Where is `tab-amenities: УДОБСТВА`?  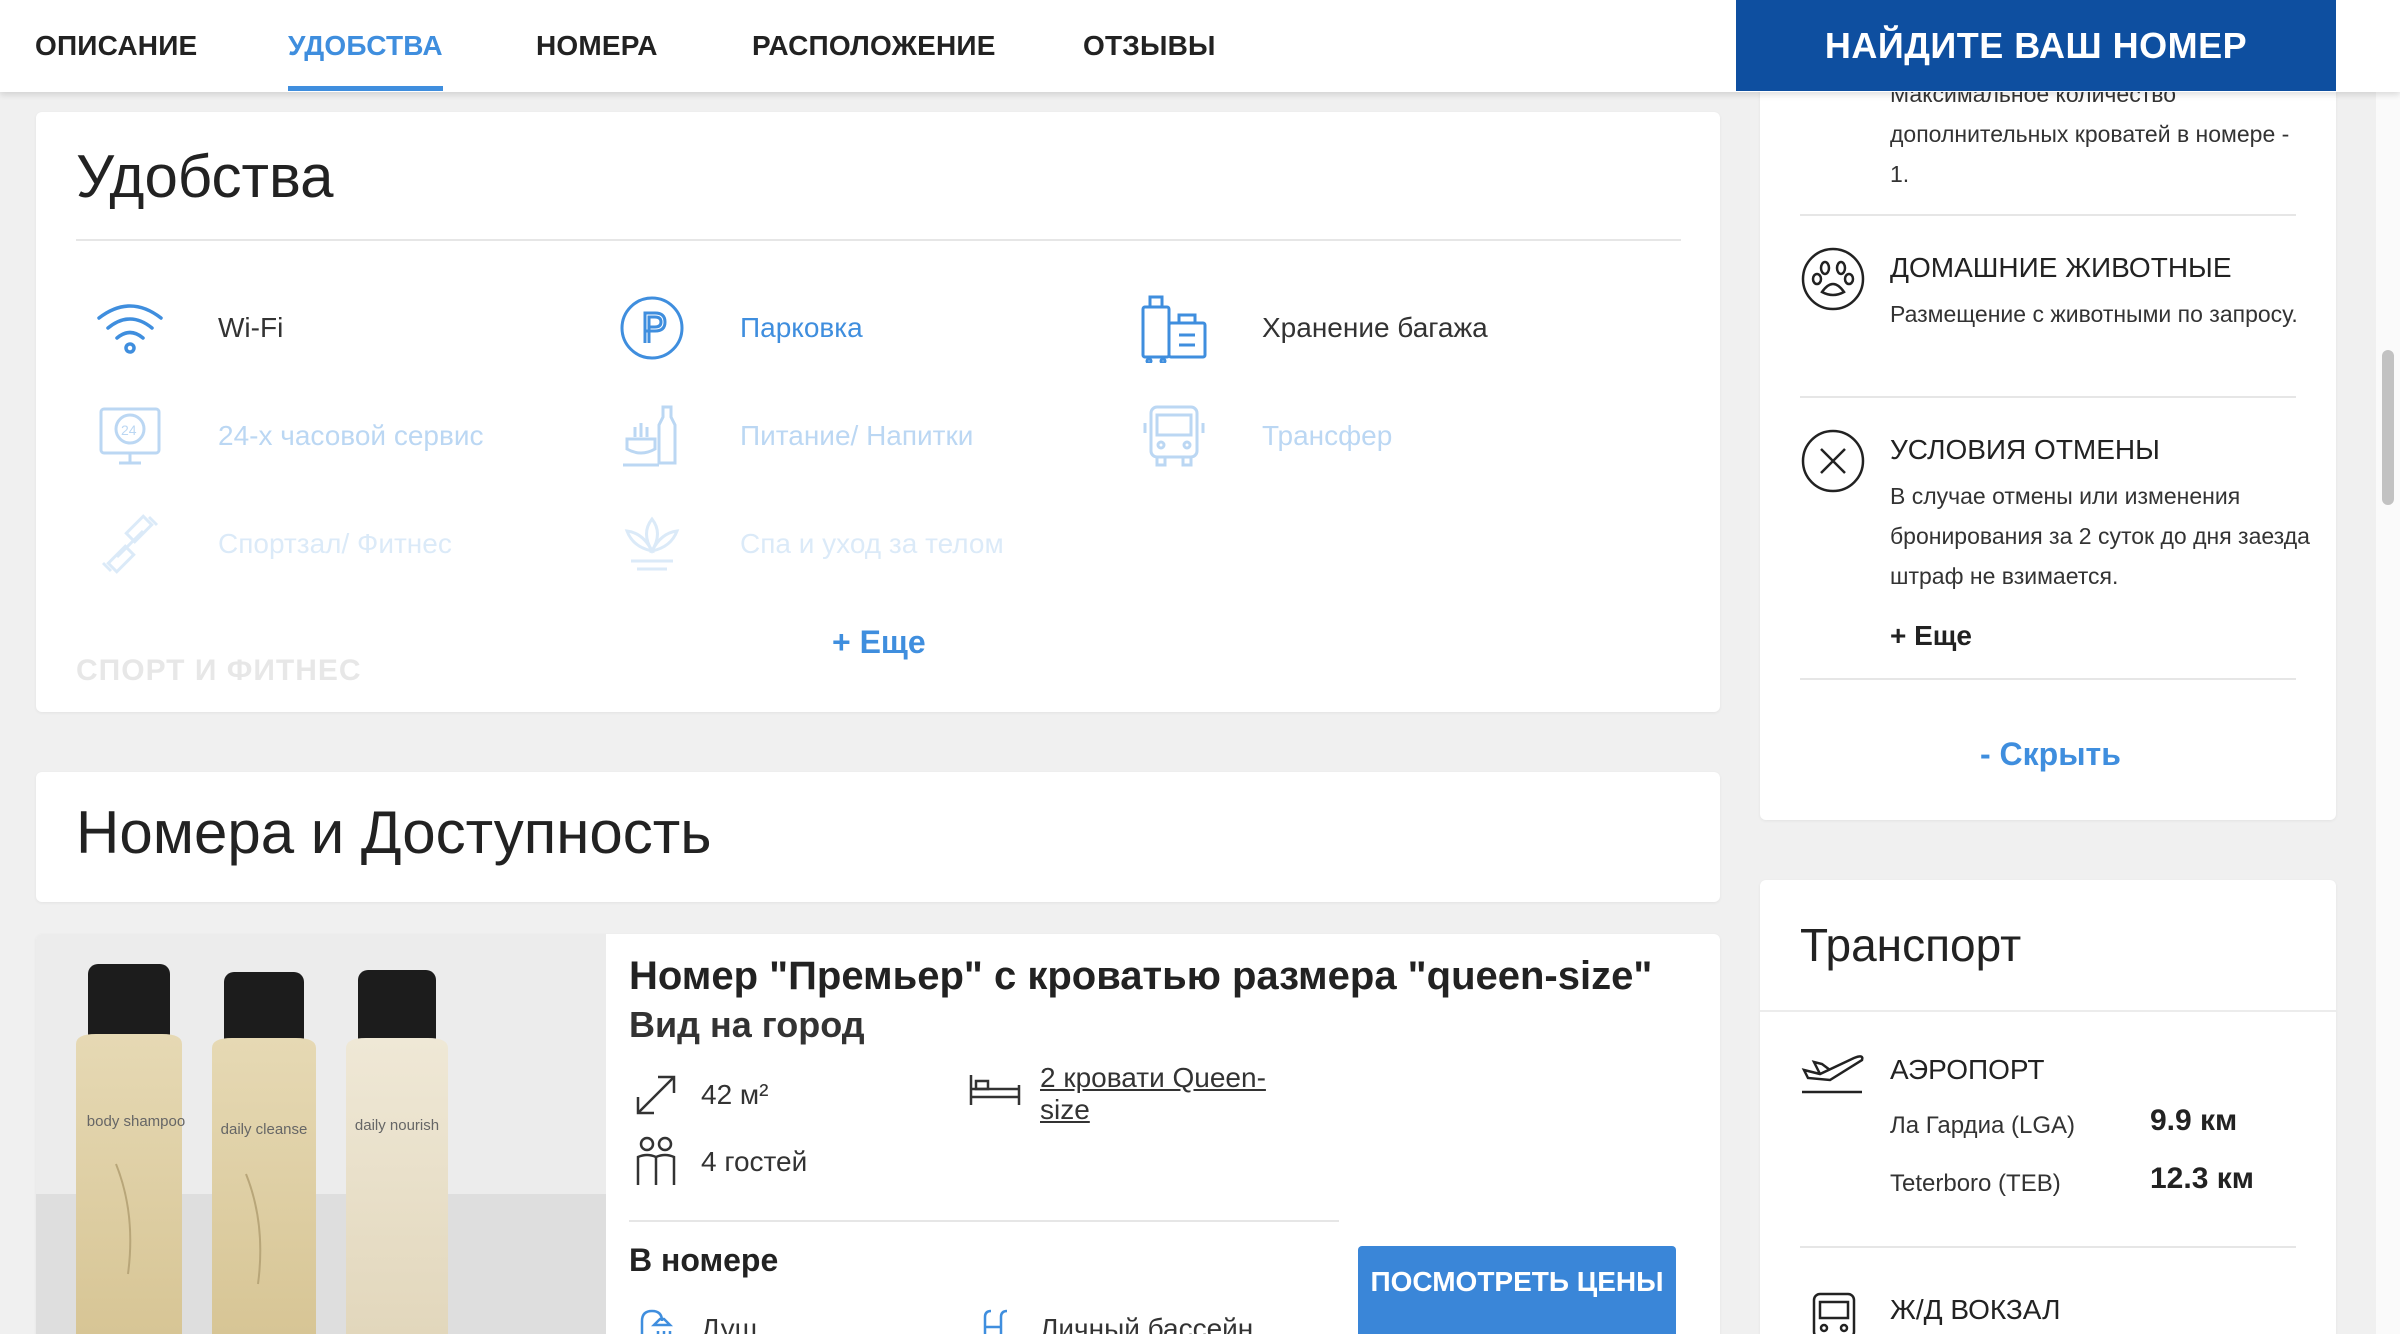
tab-amenities: УДОБСТВА is located at coordinates (365, 60).